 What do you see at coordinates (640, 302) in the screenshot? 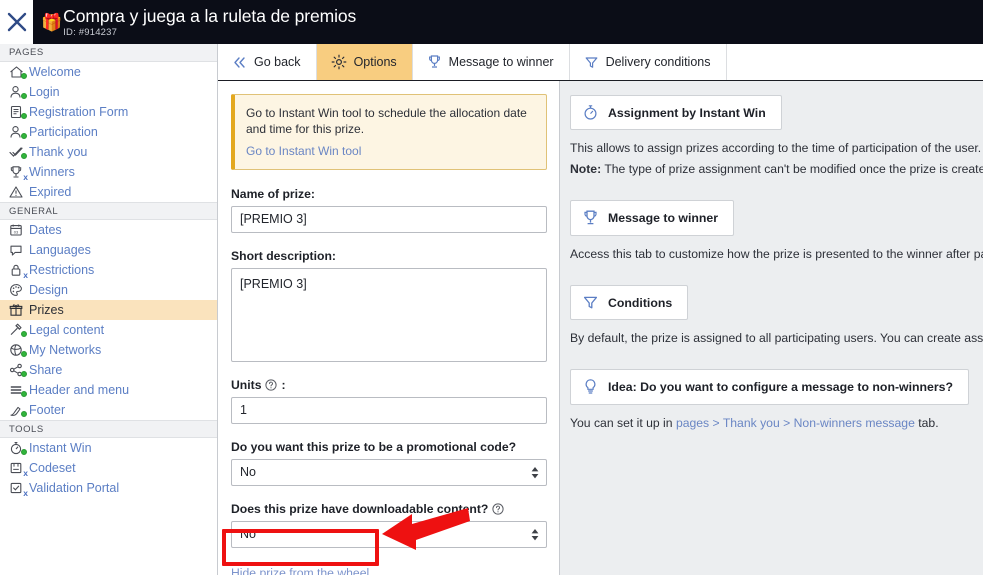
I see `card-label: Conditions` at bounding box center [640, 302].